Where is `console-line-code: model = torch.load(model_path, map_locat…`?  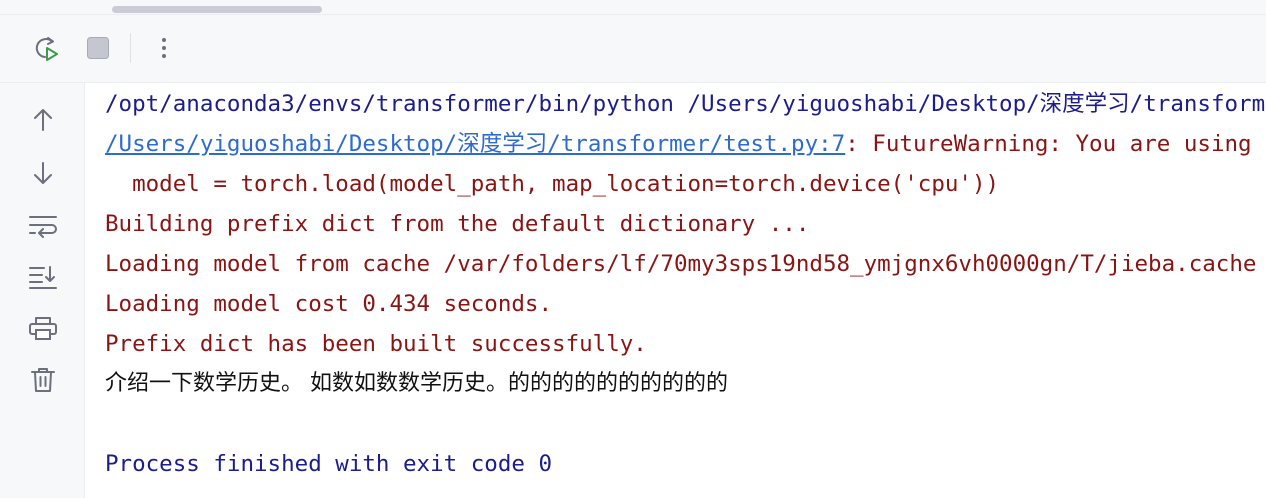
console-line-code: model = torch.load(model_path, map_locat… is located at coordinates (552, 184).